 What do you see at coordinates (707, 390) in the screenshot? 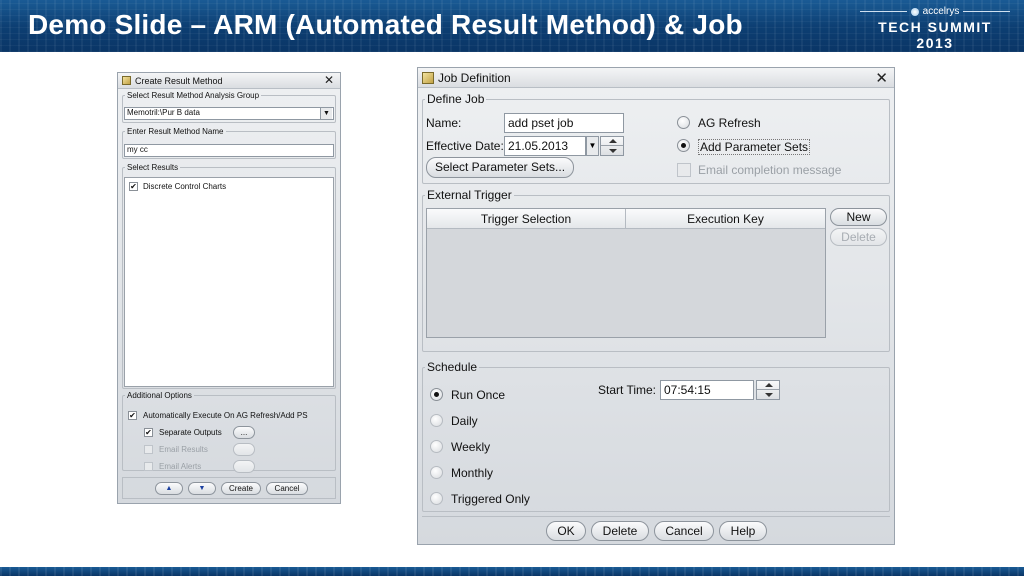
I see `start-time-input: 07:54:15` at bounding box center [707, 390].